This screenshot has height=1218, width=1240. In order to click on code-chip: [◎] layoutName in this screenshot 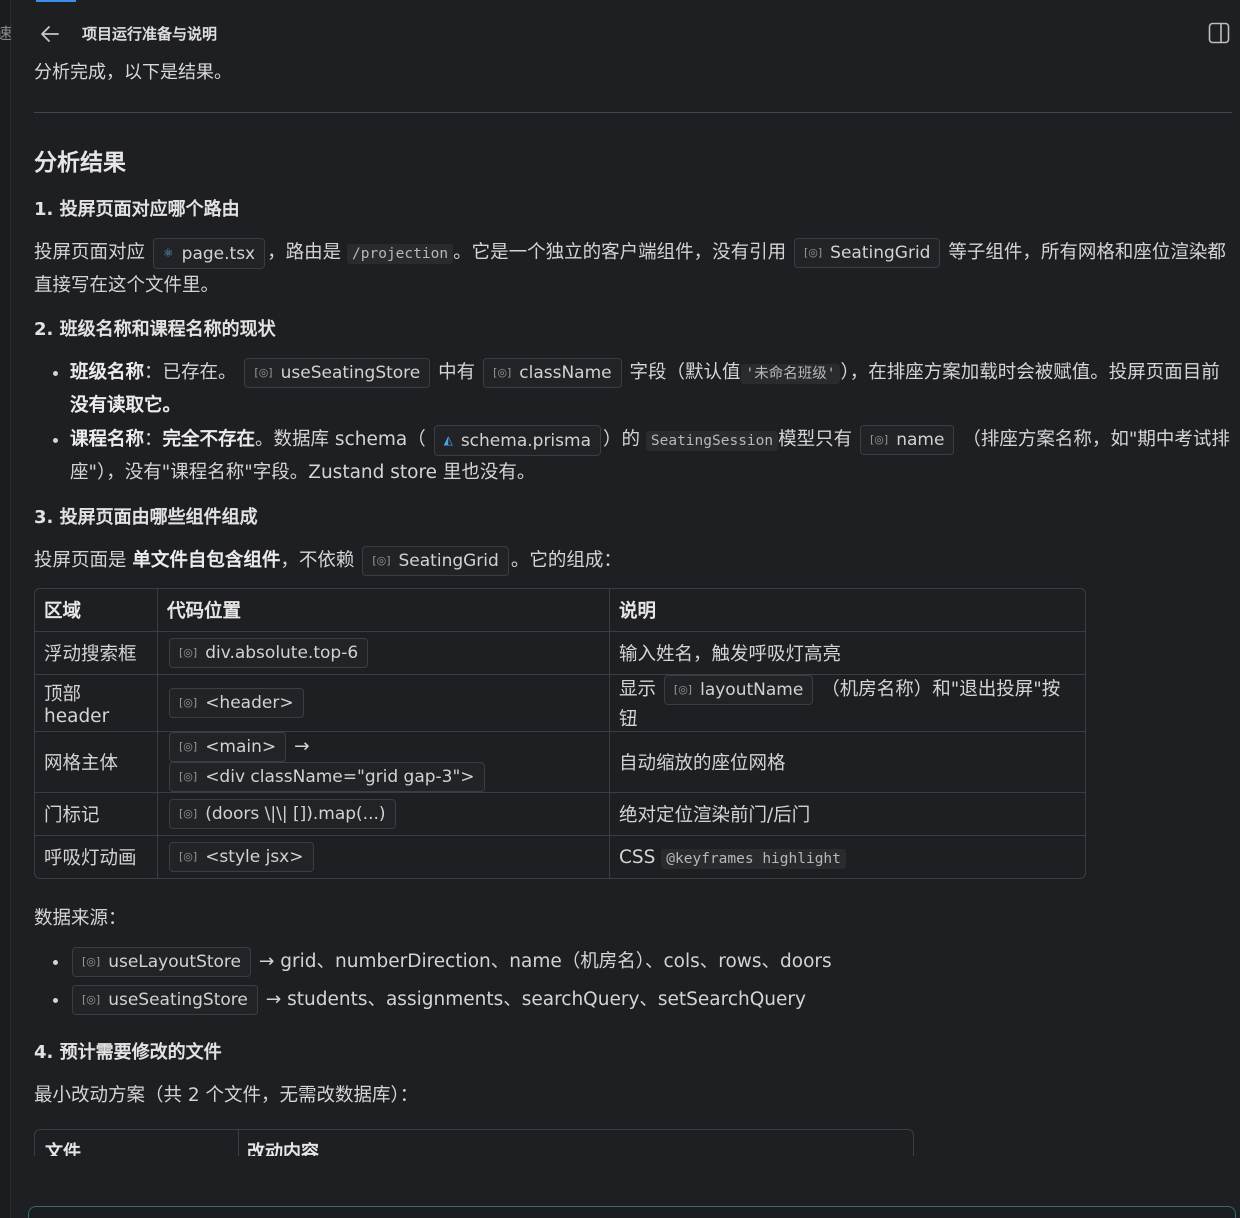, I will do `click(738, 690)`.